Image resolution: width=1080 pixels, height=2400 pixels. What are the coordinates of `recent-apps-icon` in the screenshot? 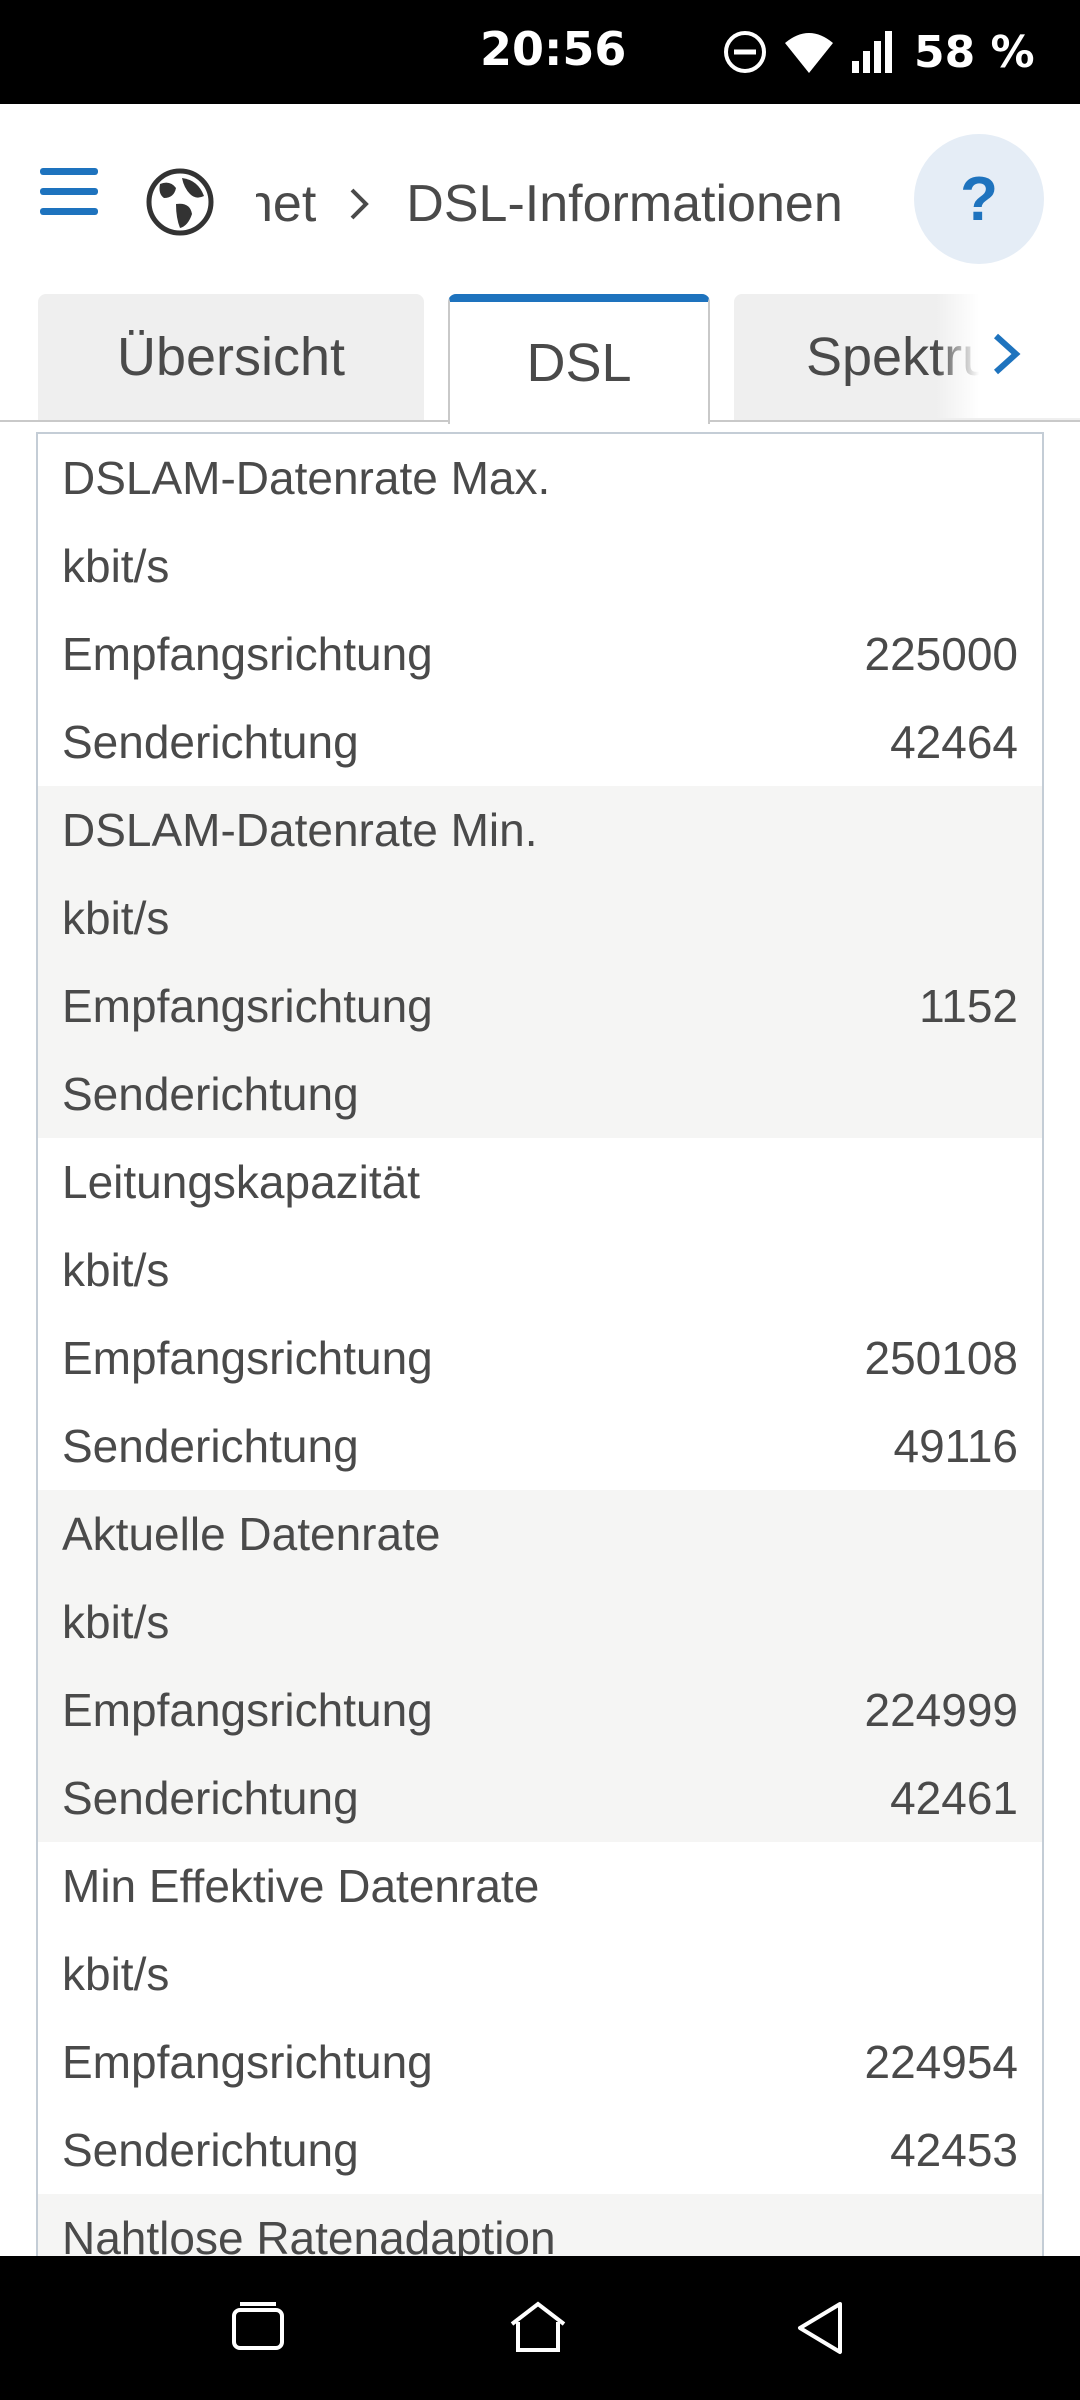 It's located at (258, 2328).